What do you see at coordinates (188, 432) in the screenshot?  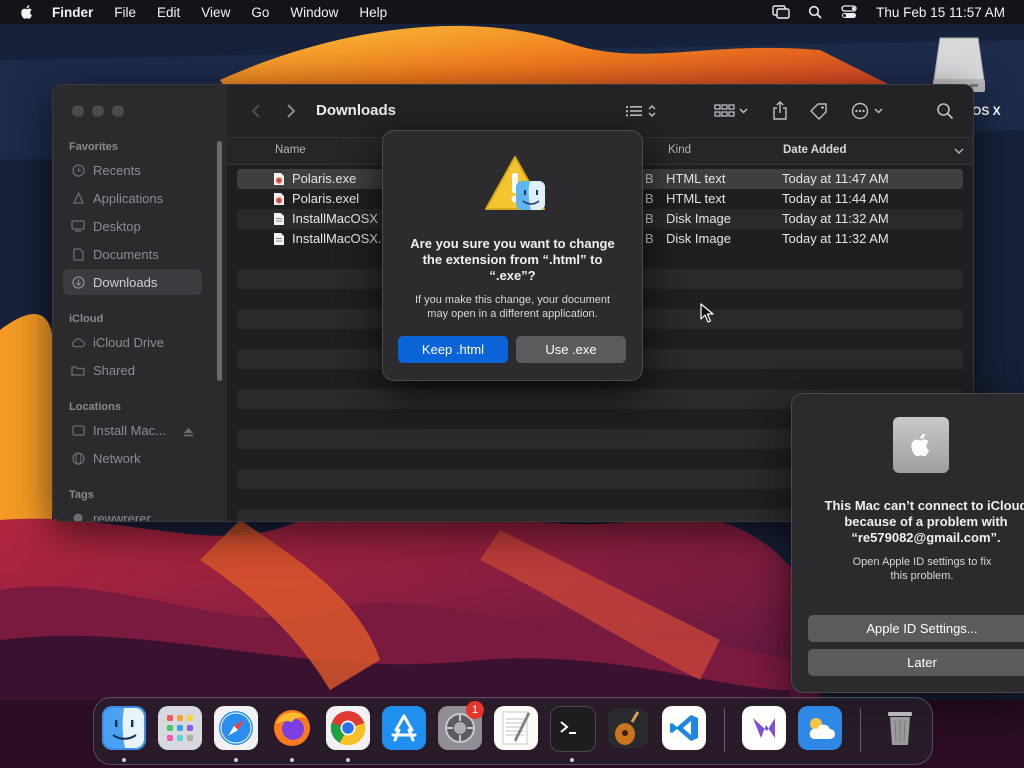 I see `eject-icon` at bounding box center [188, 432].